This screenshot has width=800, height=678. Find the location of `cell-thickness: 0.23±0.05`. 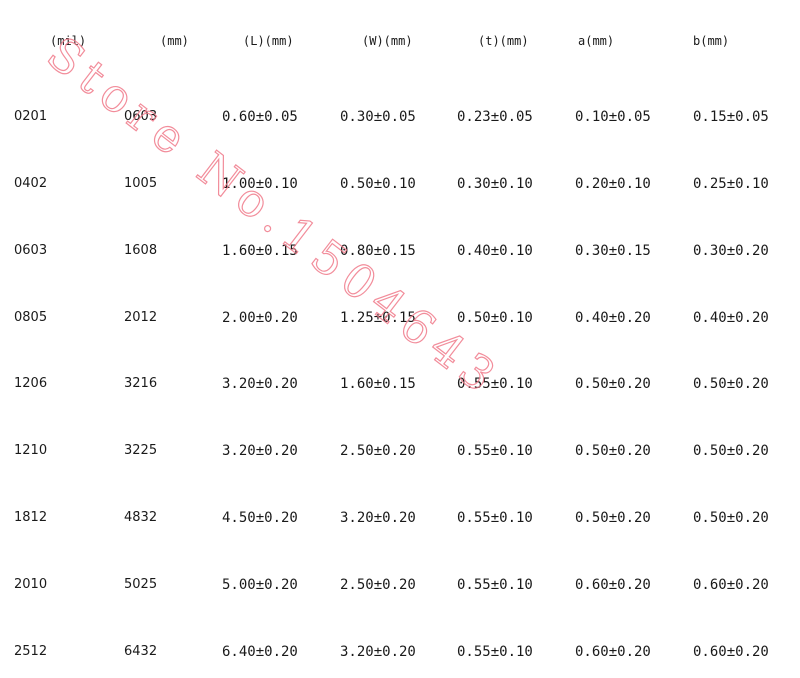

cell-thickness: 0.23±0.05 is located at coordinates (495, 117).